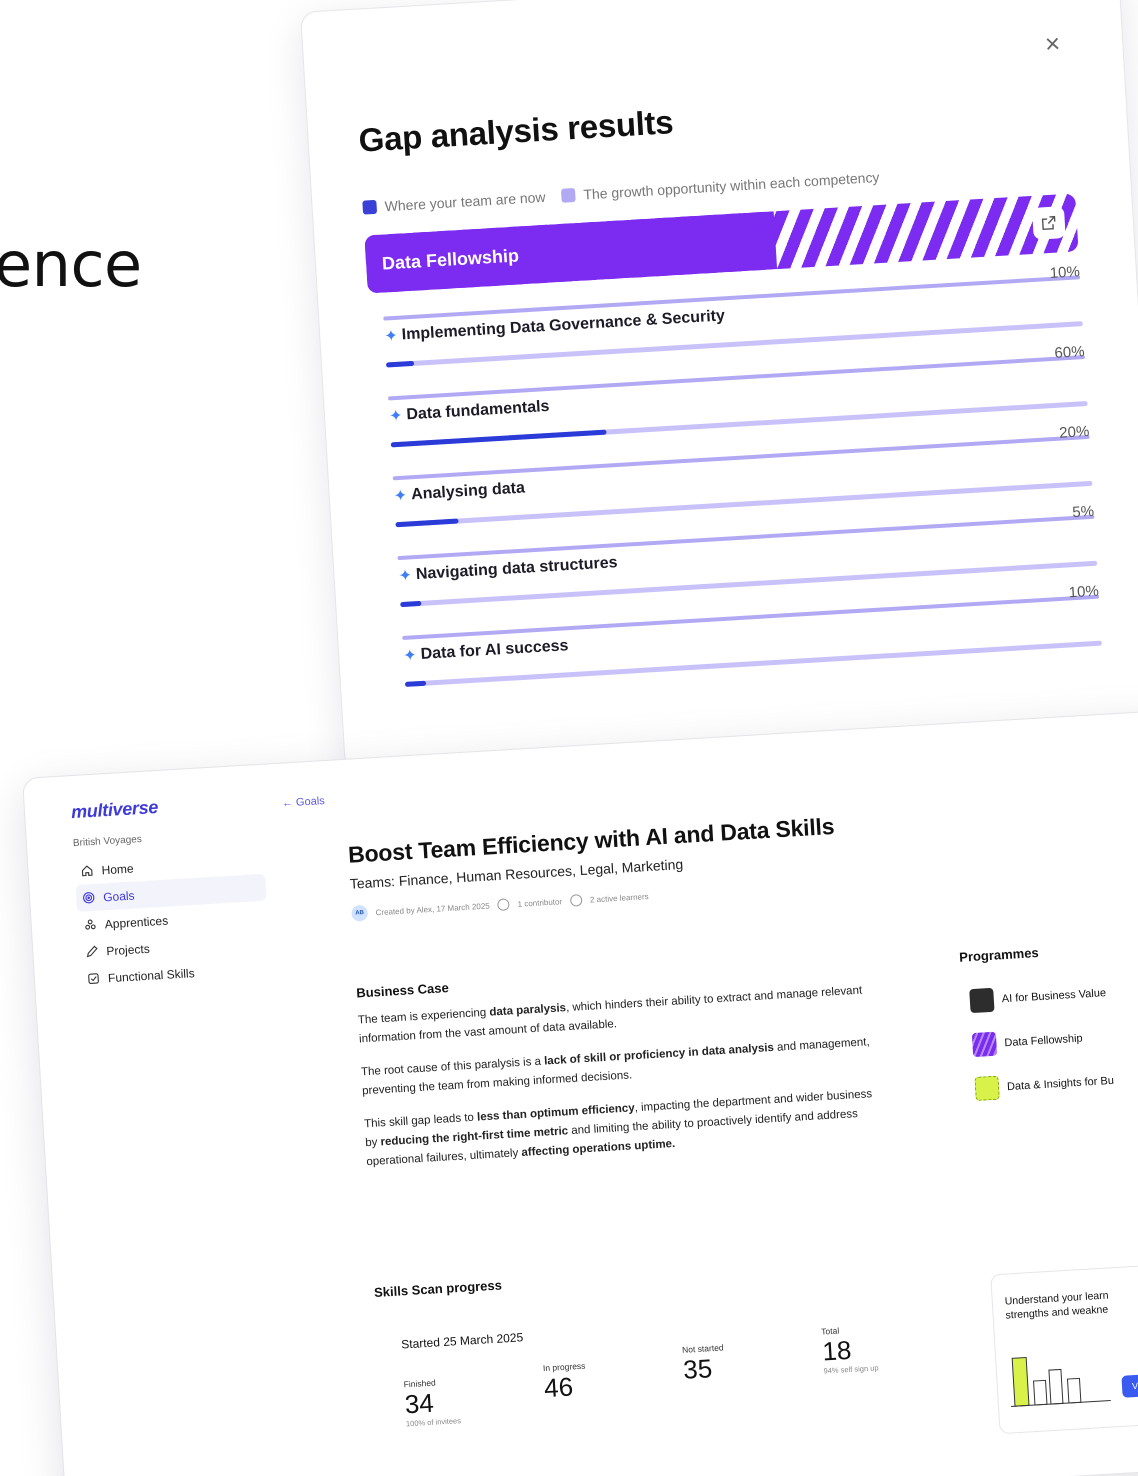 The height and width of the screenshot is (1476, 1138). I want to click on stat-sub: 94% self sign up, so click(851, 1369).